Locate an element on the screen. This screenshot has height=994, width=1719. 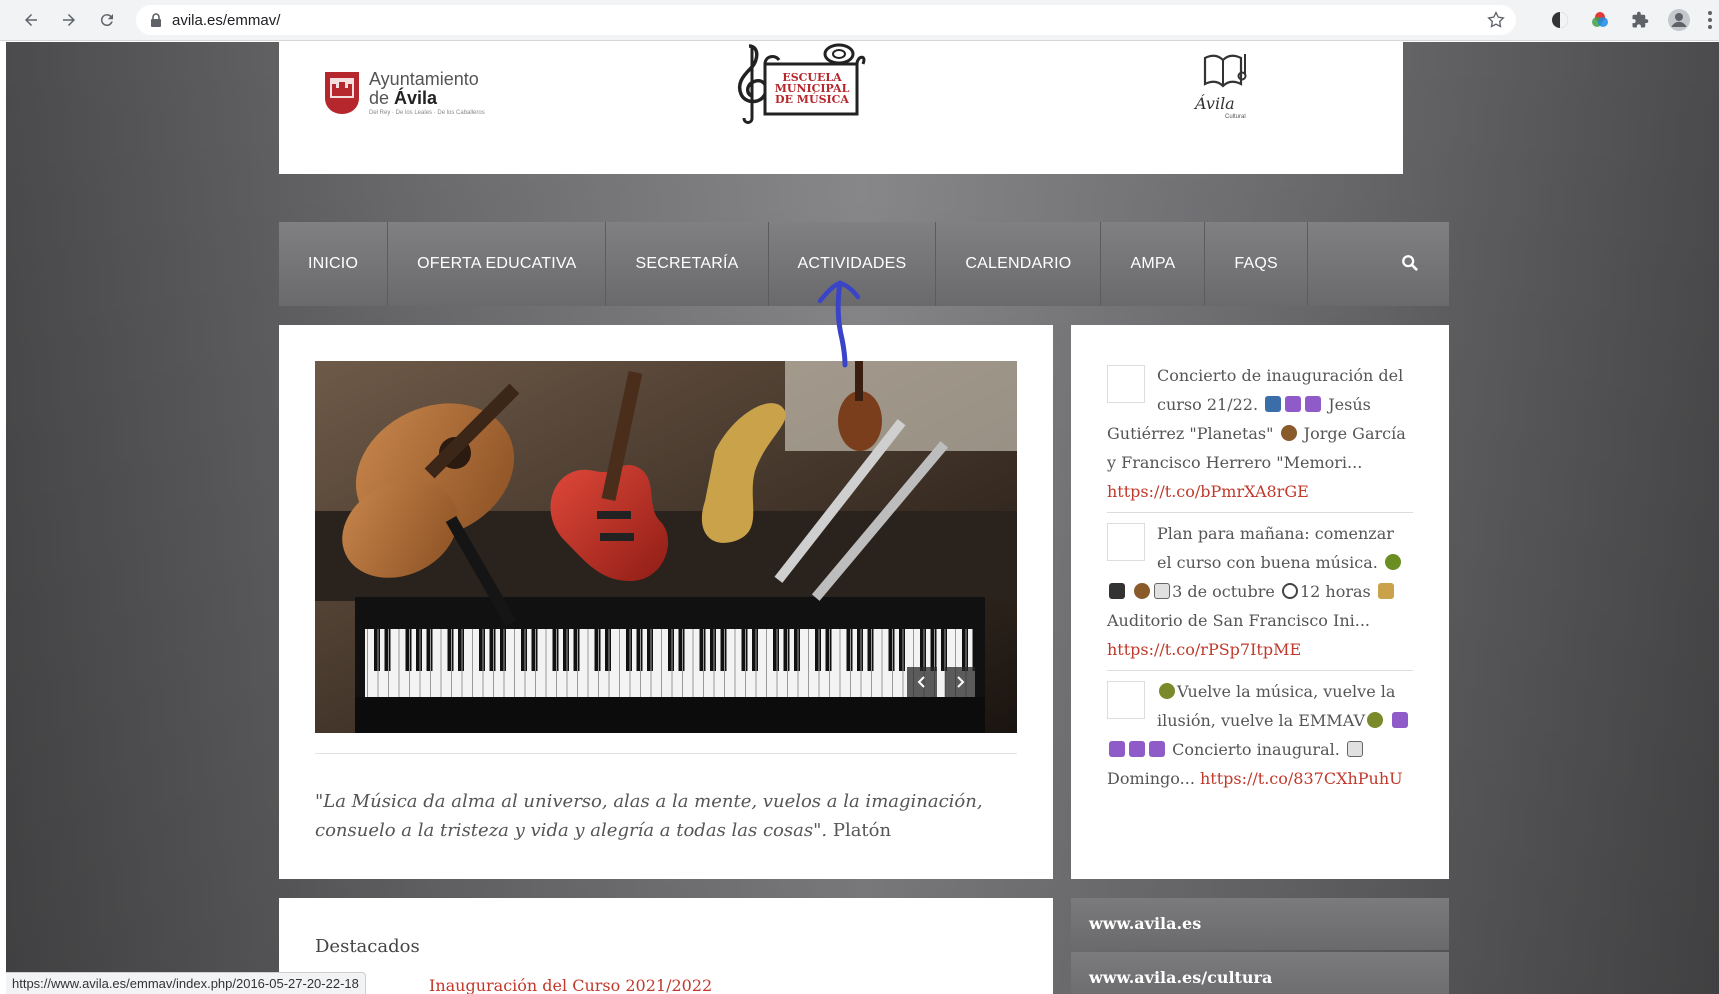
reload-button is located at coordinates (107, 20).